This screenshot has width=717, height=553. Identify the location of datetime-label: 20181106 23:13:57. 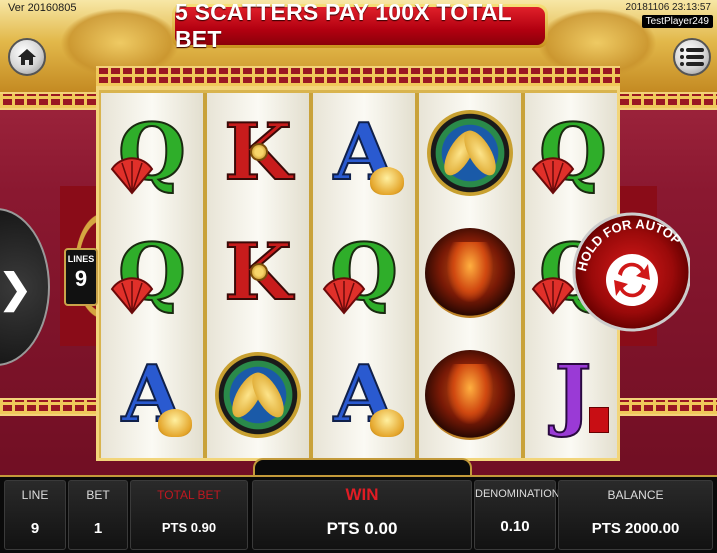
(668, 7).